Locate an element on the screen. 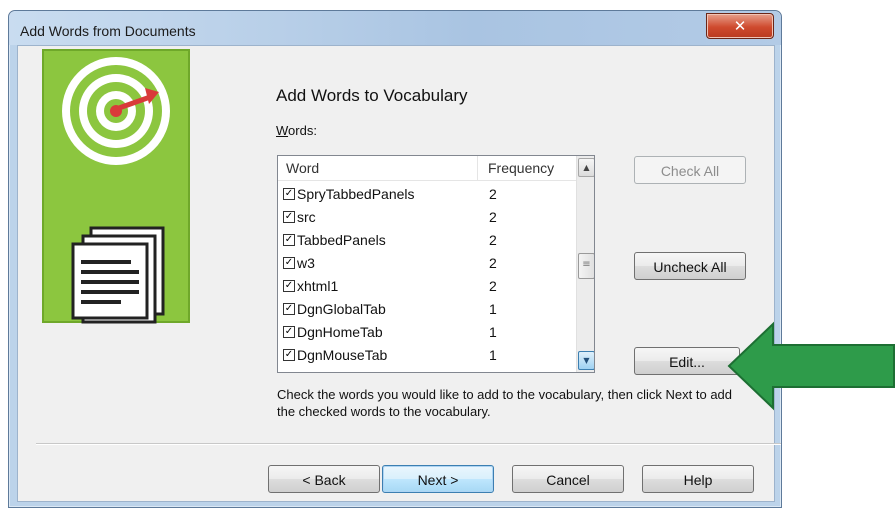 The width and height of the screenshot is (896, 510). green-arrow-icon is located at coordinates (811, 366).